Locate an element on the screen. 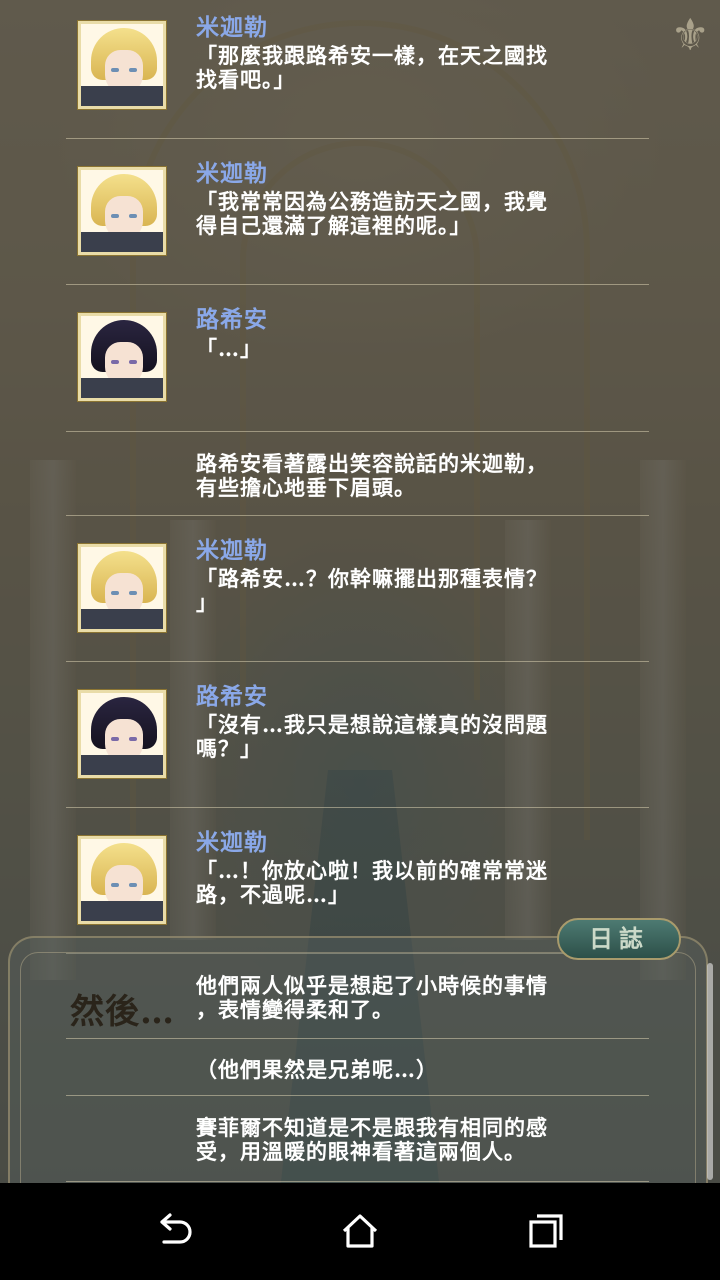 The width and height of the screenshot is (720, 1280). dialogue-text: 「…」 is located at coordinates (229, 348).